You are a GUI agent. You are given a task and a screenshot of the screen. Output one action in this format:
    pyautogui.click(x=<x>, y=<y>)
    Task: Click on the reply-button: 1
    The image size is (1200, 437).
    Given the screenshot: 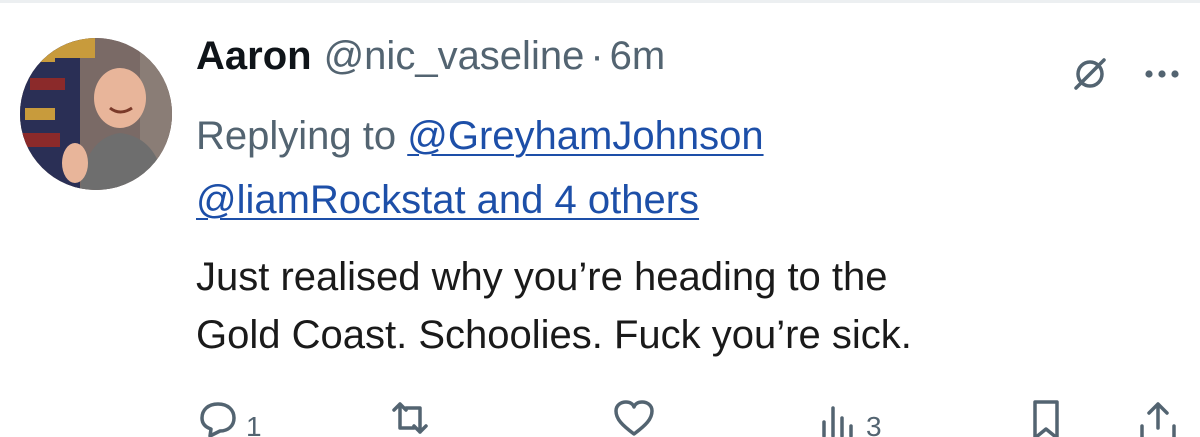 What is the action you would take?
    pyautogui.click(x=230, y=417)
    